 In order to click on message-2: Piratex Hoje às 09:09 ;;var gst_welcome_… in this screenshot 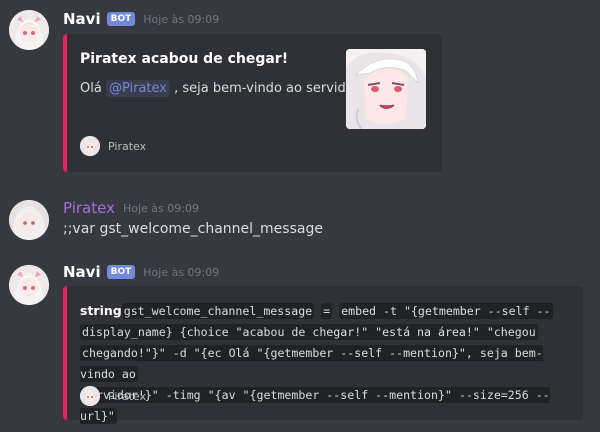, I will do `click(300, 225)`.